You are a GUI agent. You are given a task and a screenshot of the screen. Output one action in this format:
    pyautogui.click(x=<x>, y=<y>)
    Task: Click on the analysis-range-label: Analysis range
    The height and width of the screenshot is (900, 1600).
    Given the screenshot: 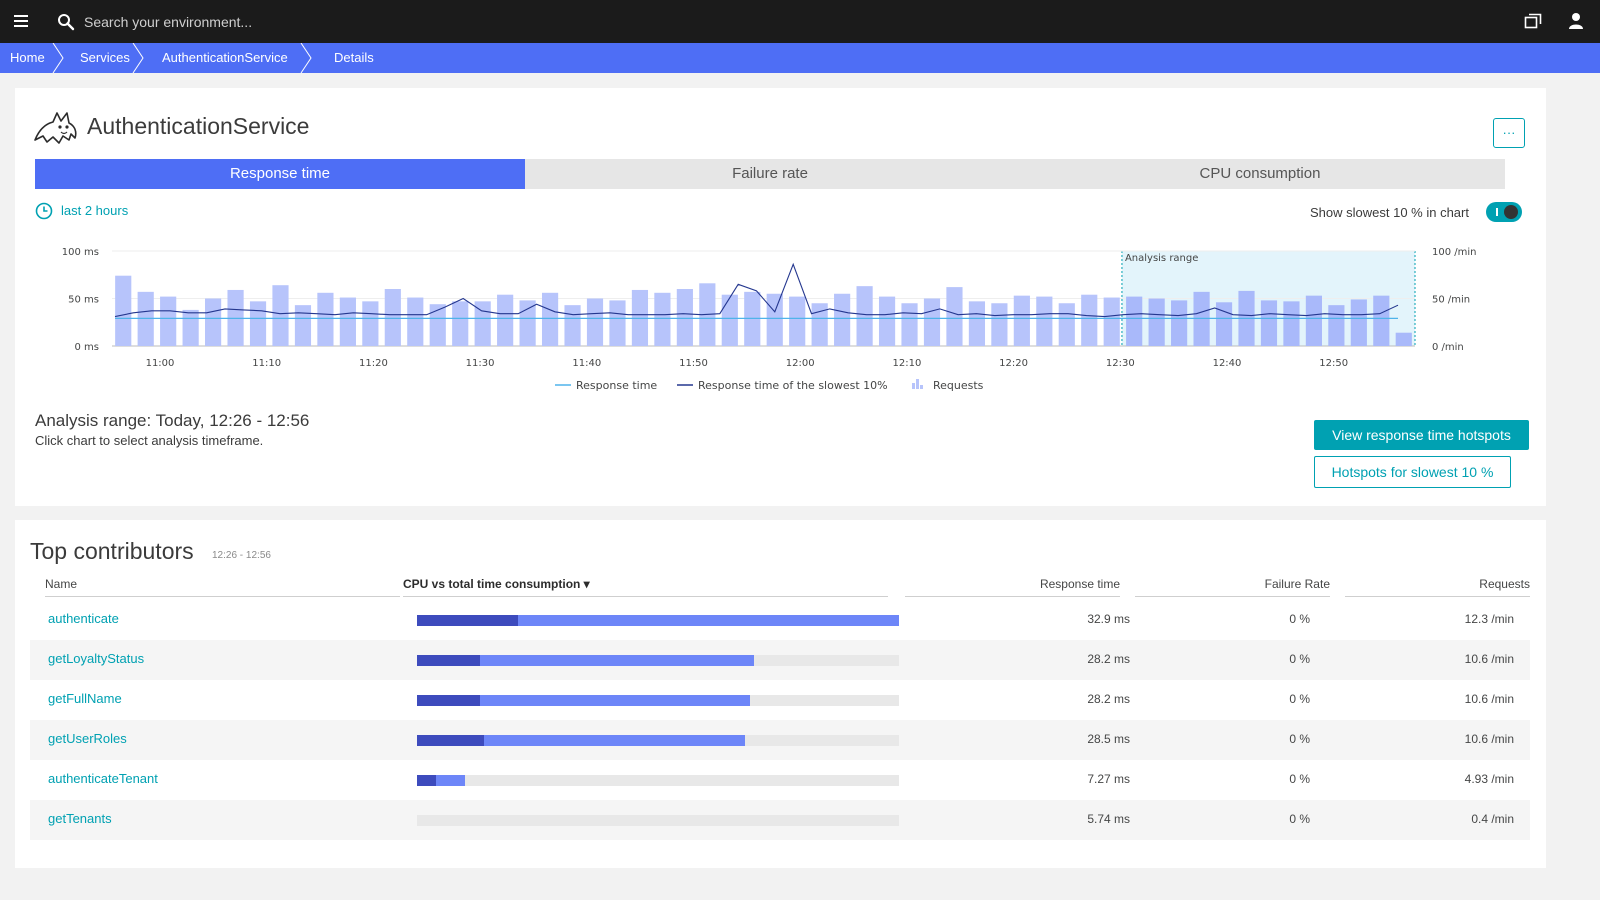 What is the action you would take?
    pyautogui.click(x=1161, y=258)
    